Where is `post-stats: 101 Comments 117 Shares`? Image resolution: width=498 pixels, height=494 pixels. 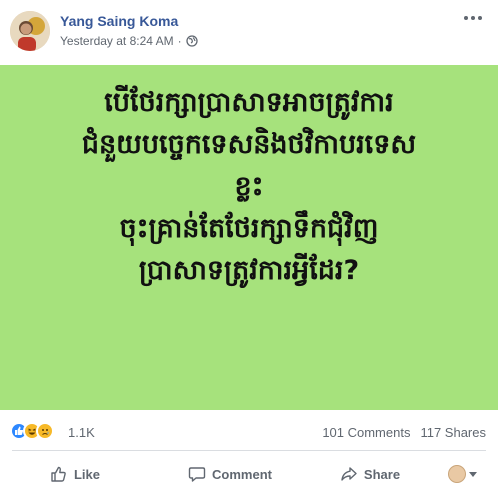
post-stats: 101 Comments 117 Shares is located at coordinates (404, 432).